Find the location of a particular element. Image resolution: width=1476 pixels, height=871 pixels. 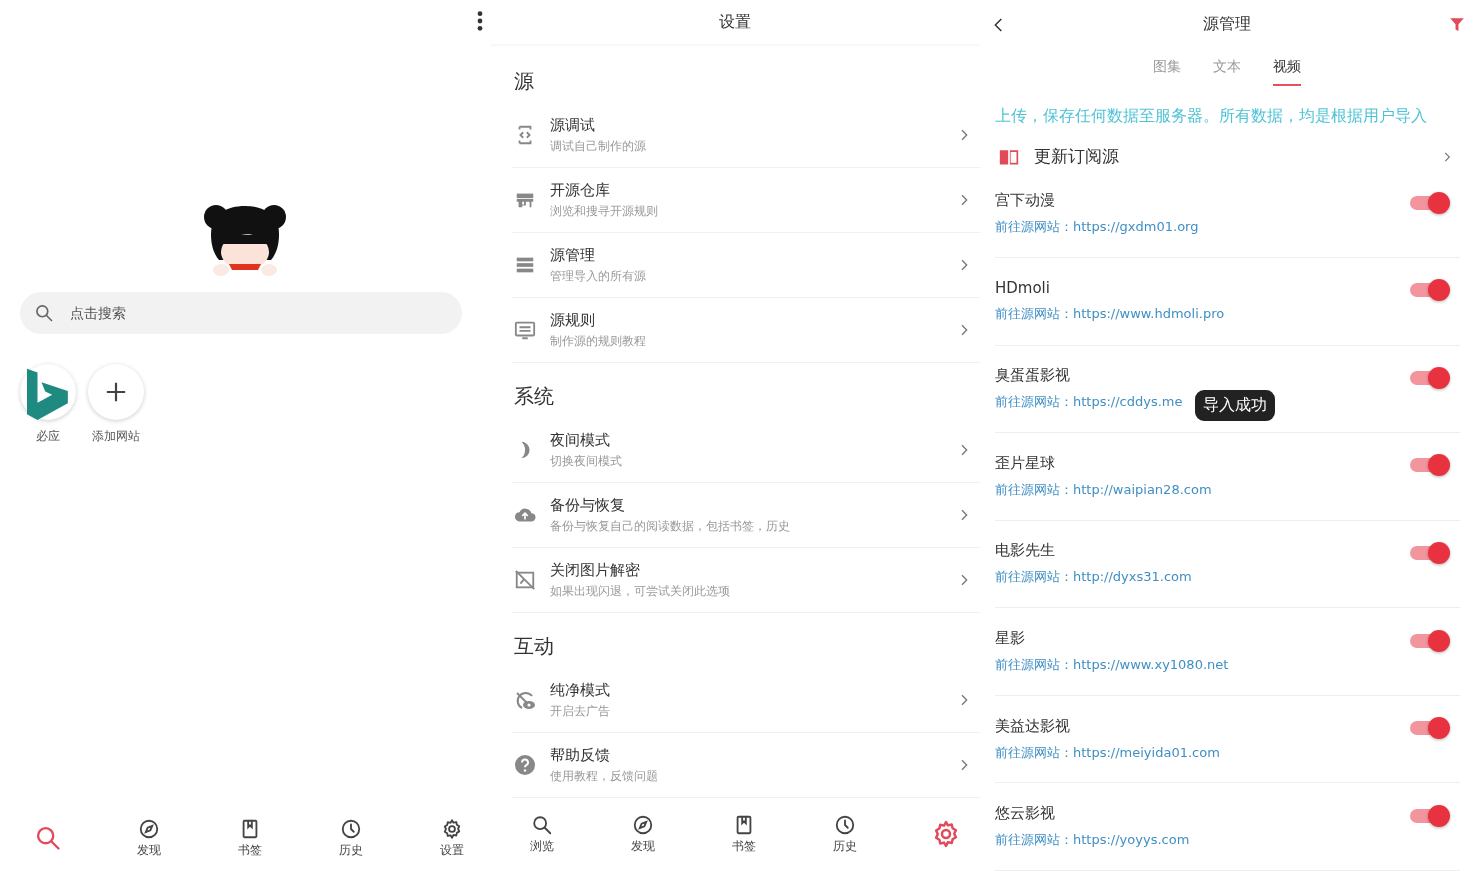

source-link: 前往源网站：https://www.xy1080.net is located at coordinates (1112, 665).